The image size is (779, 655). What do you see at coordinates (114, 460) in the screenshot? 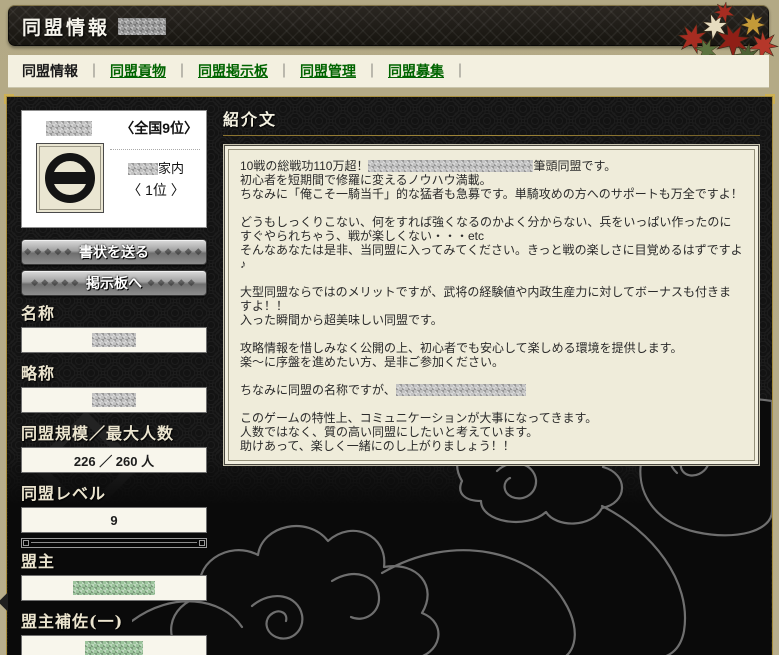
I see `size-value-box: 226 ／ 260 人` at bounding box center [114, 460].